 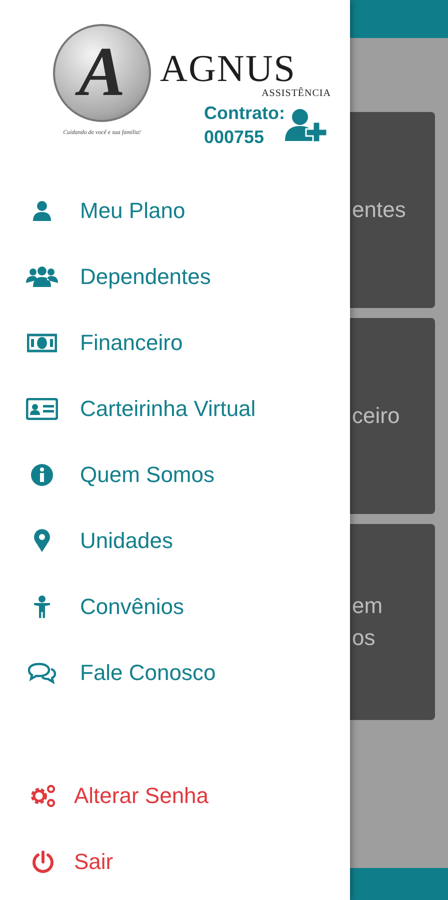 I want to click on group-icon, so click(x=42, y=277).